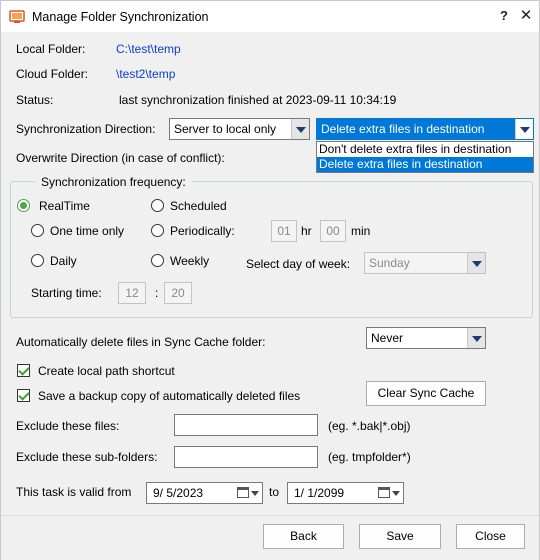 The height and width of the screenshot is (560, 540). What do you see at coordinates (246, 457) in the screenshot?
I see `exclude-folders-input` at bounding box center [246, 457].